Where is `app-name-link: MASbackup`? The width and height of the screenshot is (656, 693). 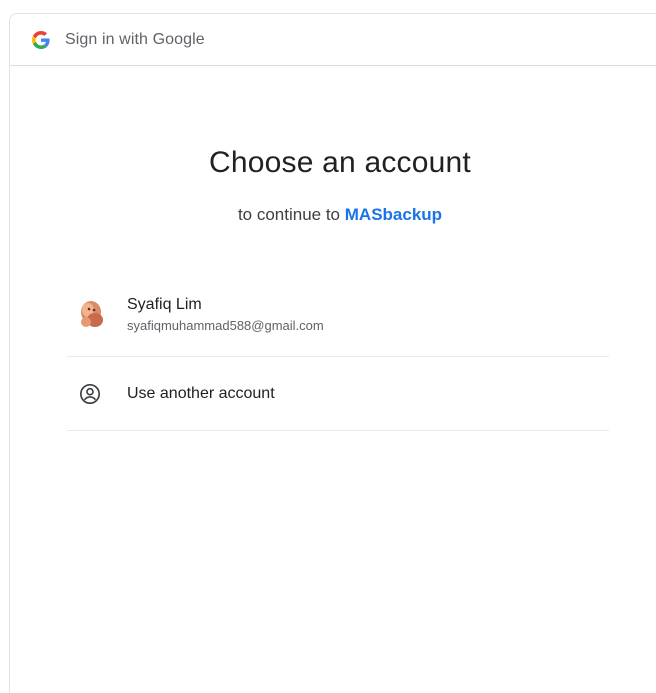 app-name-link: MASbackup is located at coordinates (393, 214).